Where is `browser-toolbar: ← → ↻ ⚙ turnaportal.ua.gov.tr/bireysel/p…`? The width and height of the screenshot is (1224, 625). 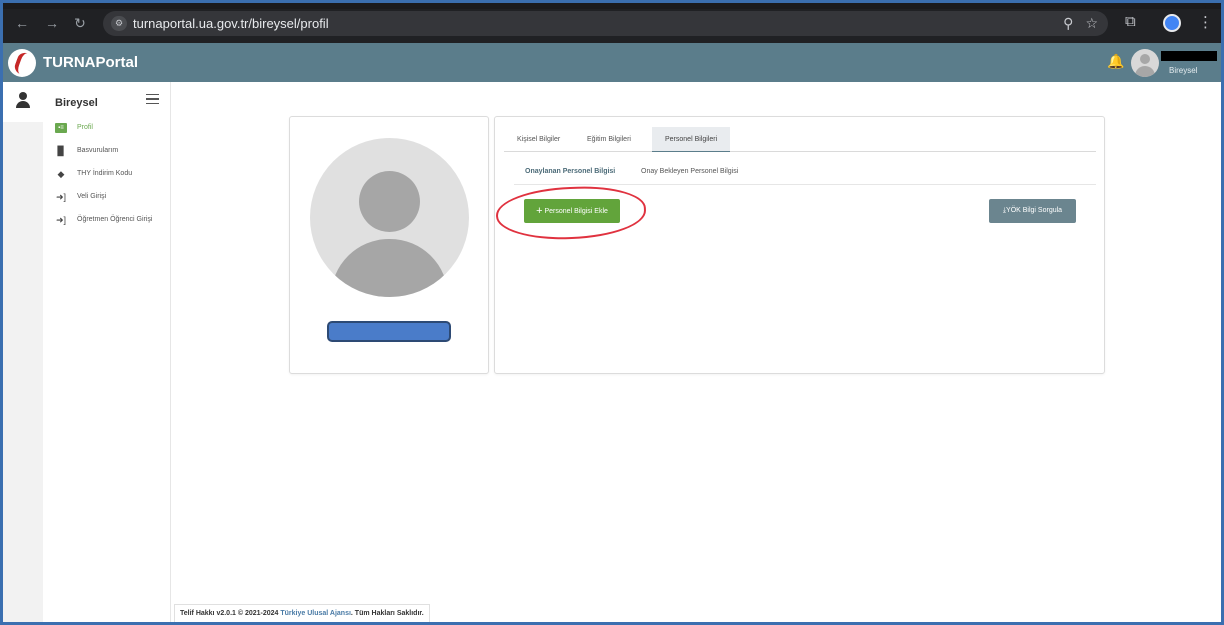
browser-toolbar: ← → ↻ ⚙ turnaportal.ua.gov.tr/bireysel/p… is located at coordinates (612, 23).